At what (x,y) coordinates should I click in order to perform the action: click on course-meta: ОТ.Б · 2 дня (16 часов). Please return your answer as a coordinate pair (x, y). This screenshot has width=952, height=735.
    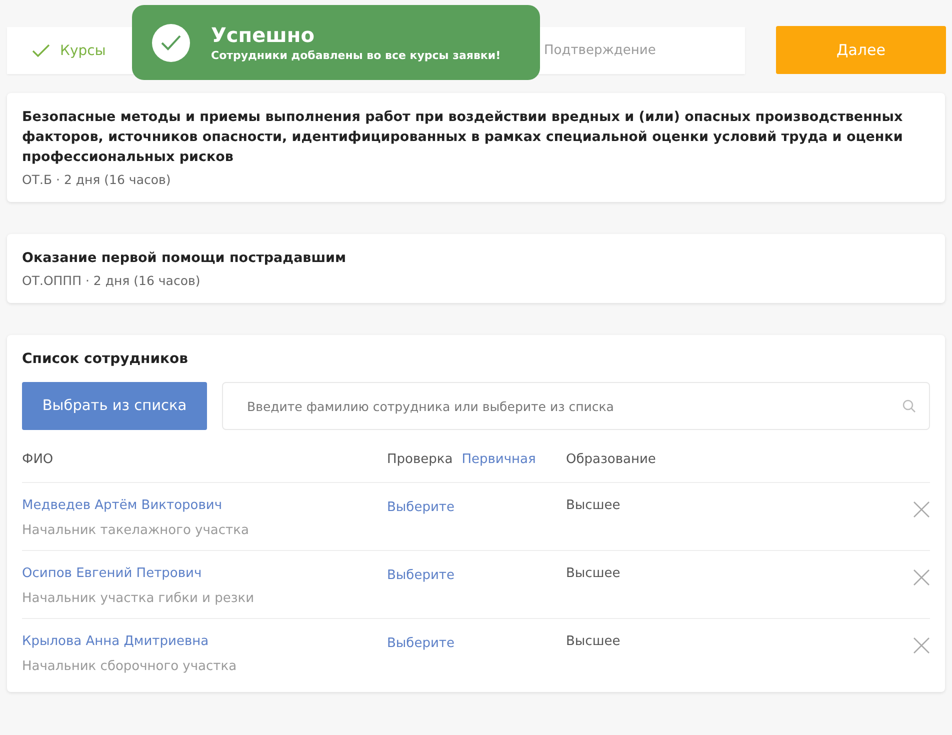
    Looking at the image, I should click on (97, 179).